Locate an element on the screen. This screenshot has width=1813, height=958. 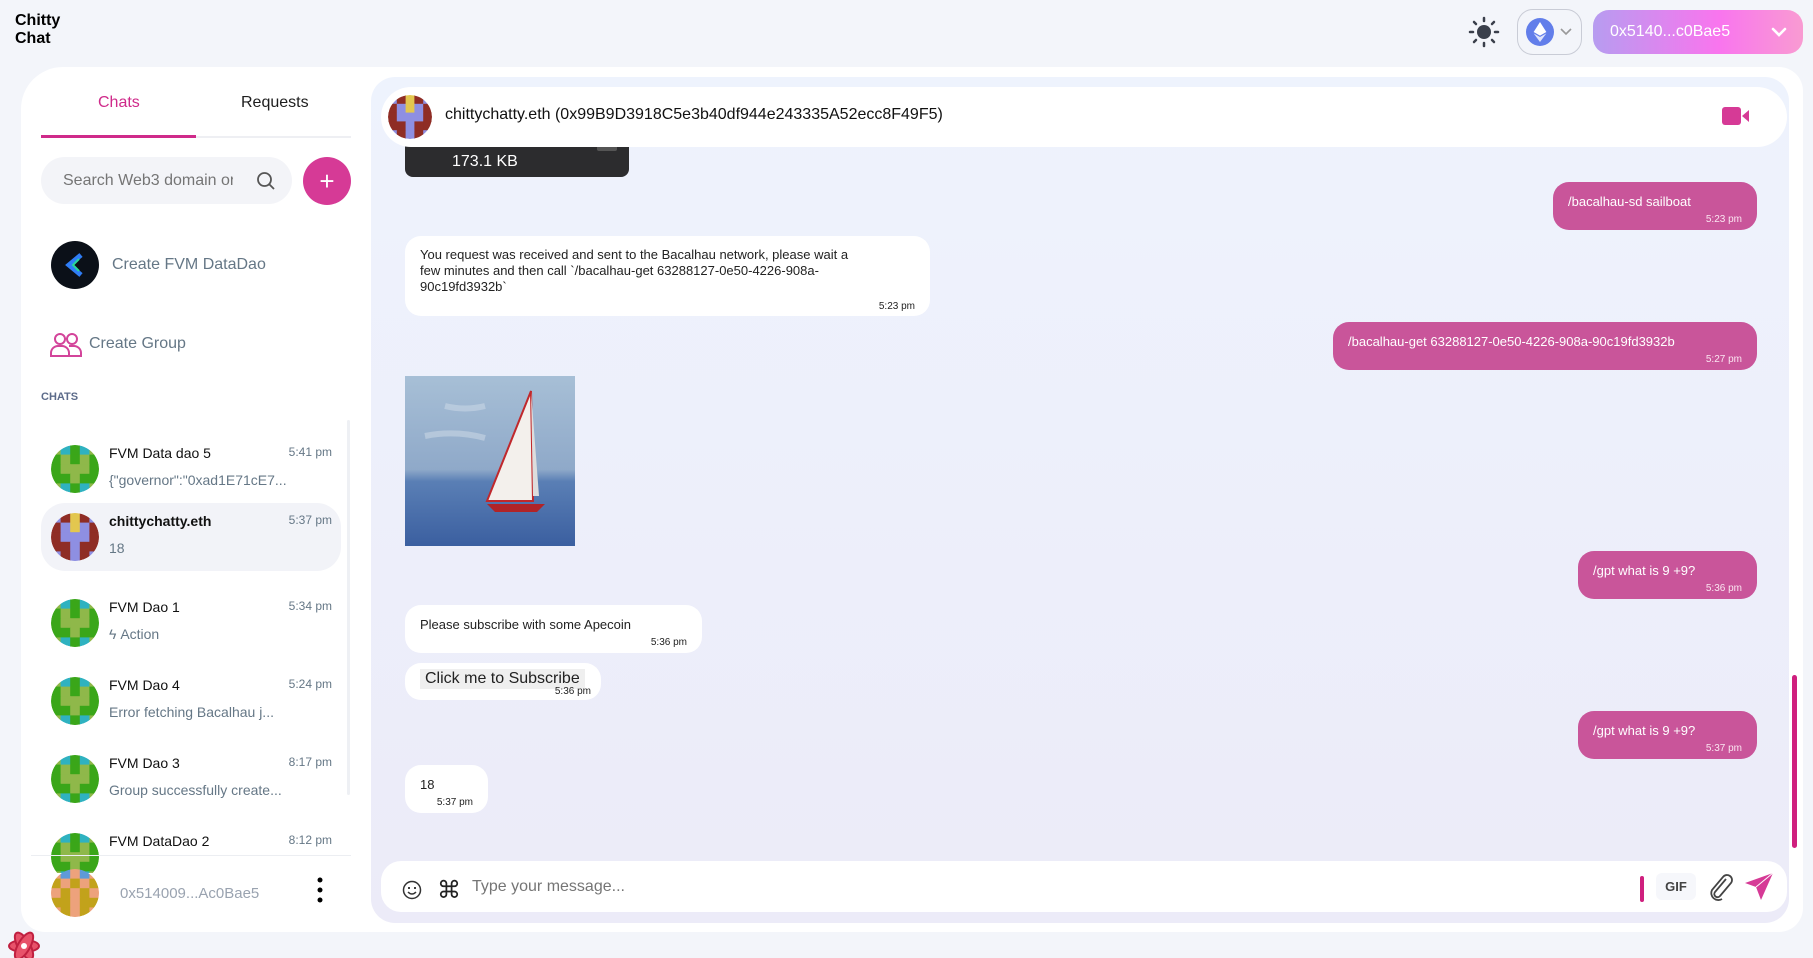
chat-time: 5:41 pm is located at coordinates (310, 452).